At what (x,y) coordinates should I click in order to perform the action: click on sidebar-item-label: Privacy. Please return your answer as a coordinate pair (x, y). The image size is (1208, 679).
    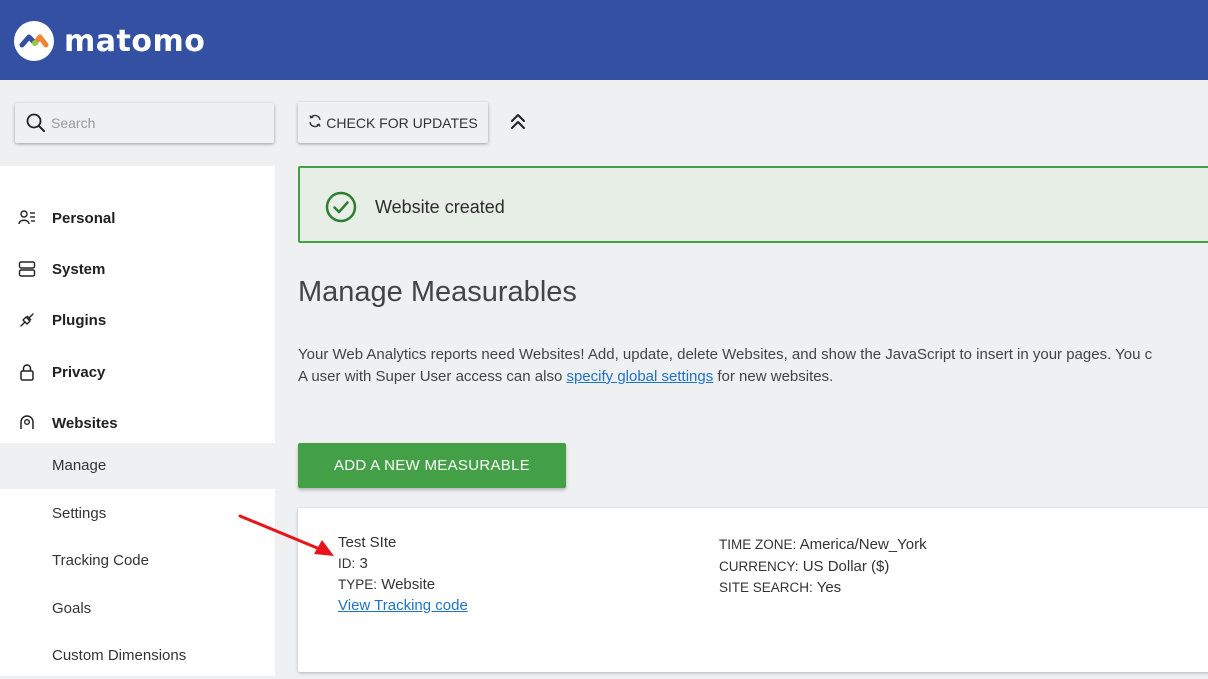
    Looking at the image, I should click on (79, 372).